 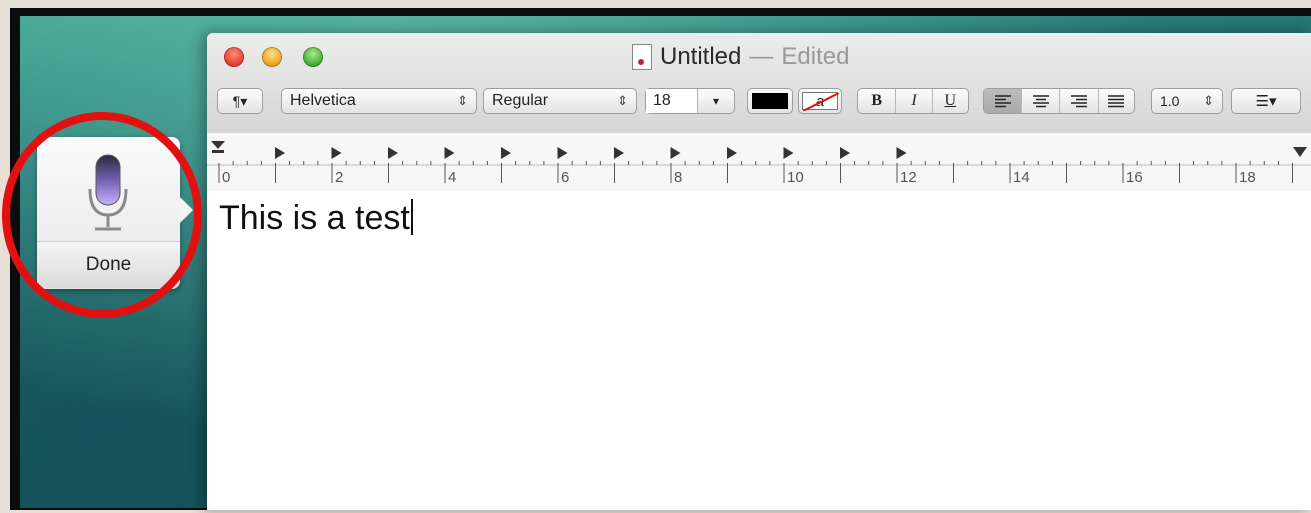 I want to click on close-button, so click(x=234, y=57).